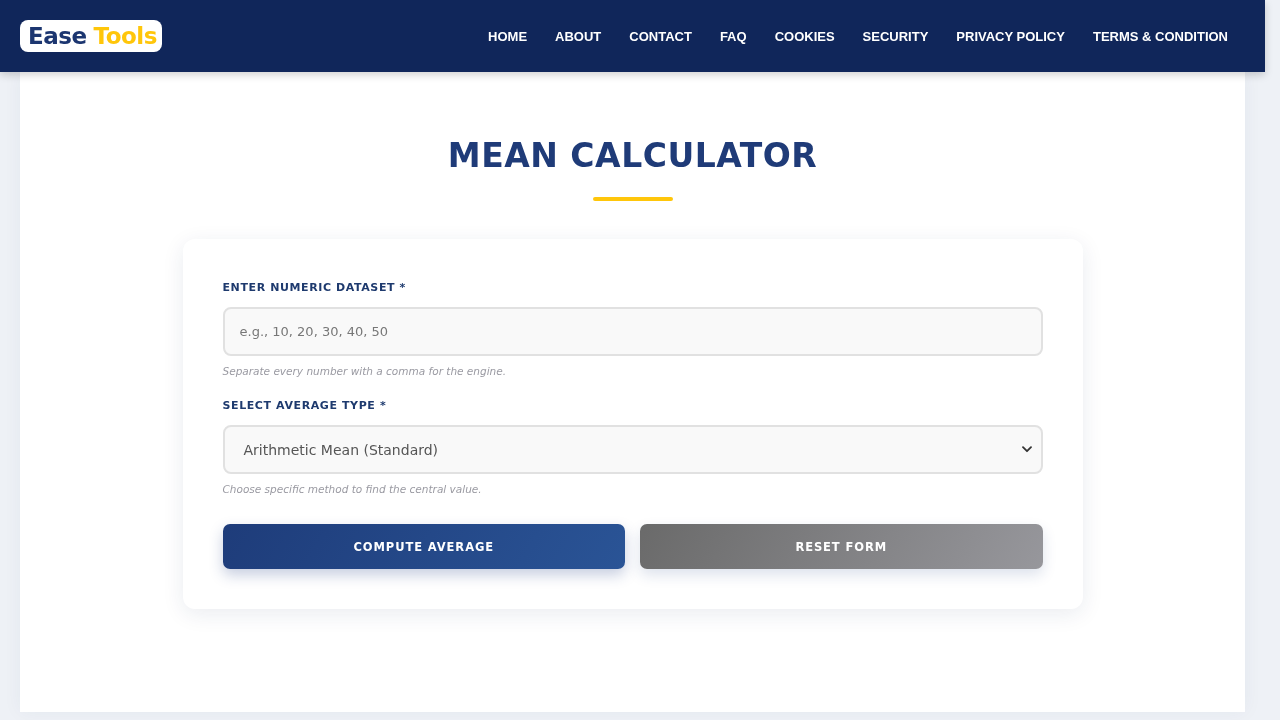  Describe the element at coordinates (632, 331) in the screenshot. I see `input-field: e.g., 10, 20, 30, 40, 50` at that location.